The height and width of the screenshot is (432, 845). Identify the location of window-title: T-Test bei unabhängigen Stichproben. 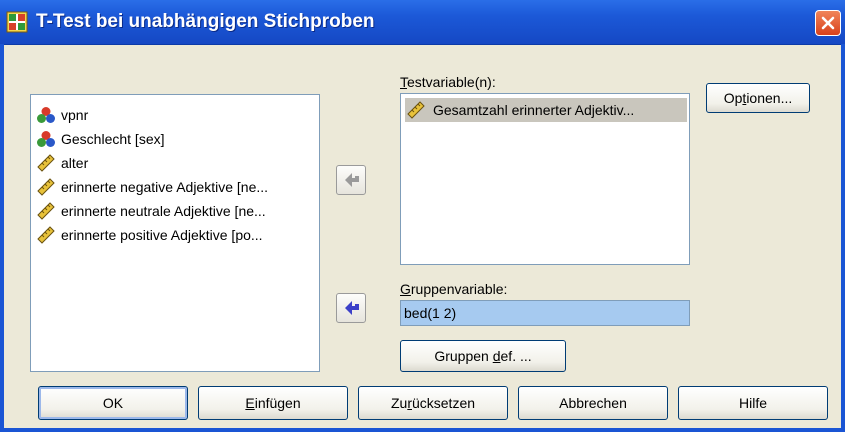
(205, 21).